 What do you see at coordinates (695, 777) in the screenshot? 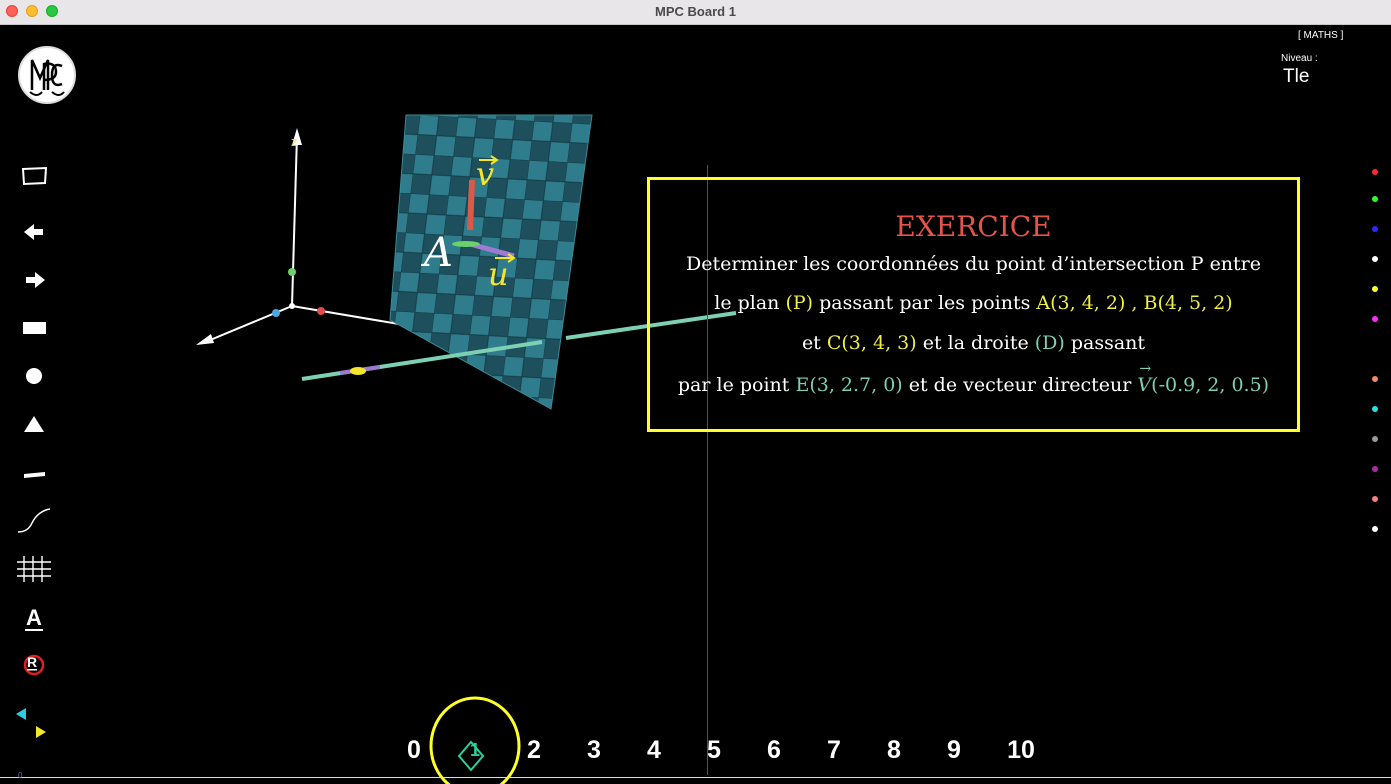
I see `bottom-divider` at bounding box center [695, 777].